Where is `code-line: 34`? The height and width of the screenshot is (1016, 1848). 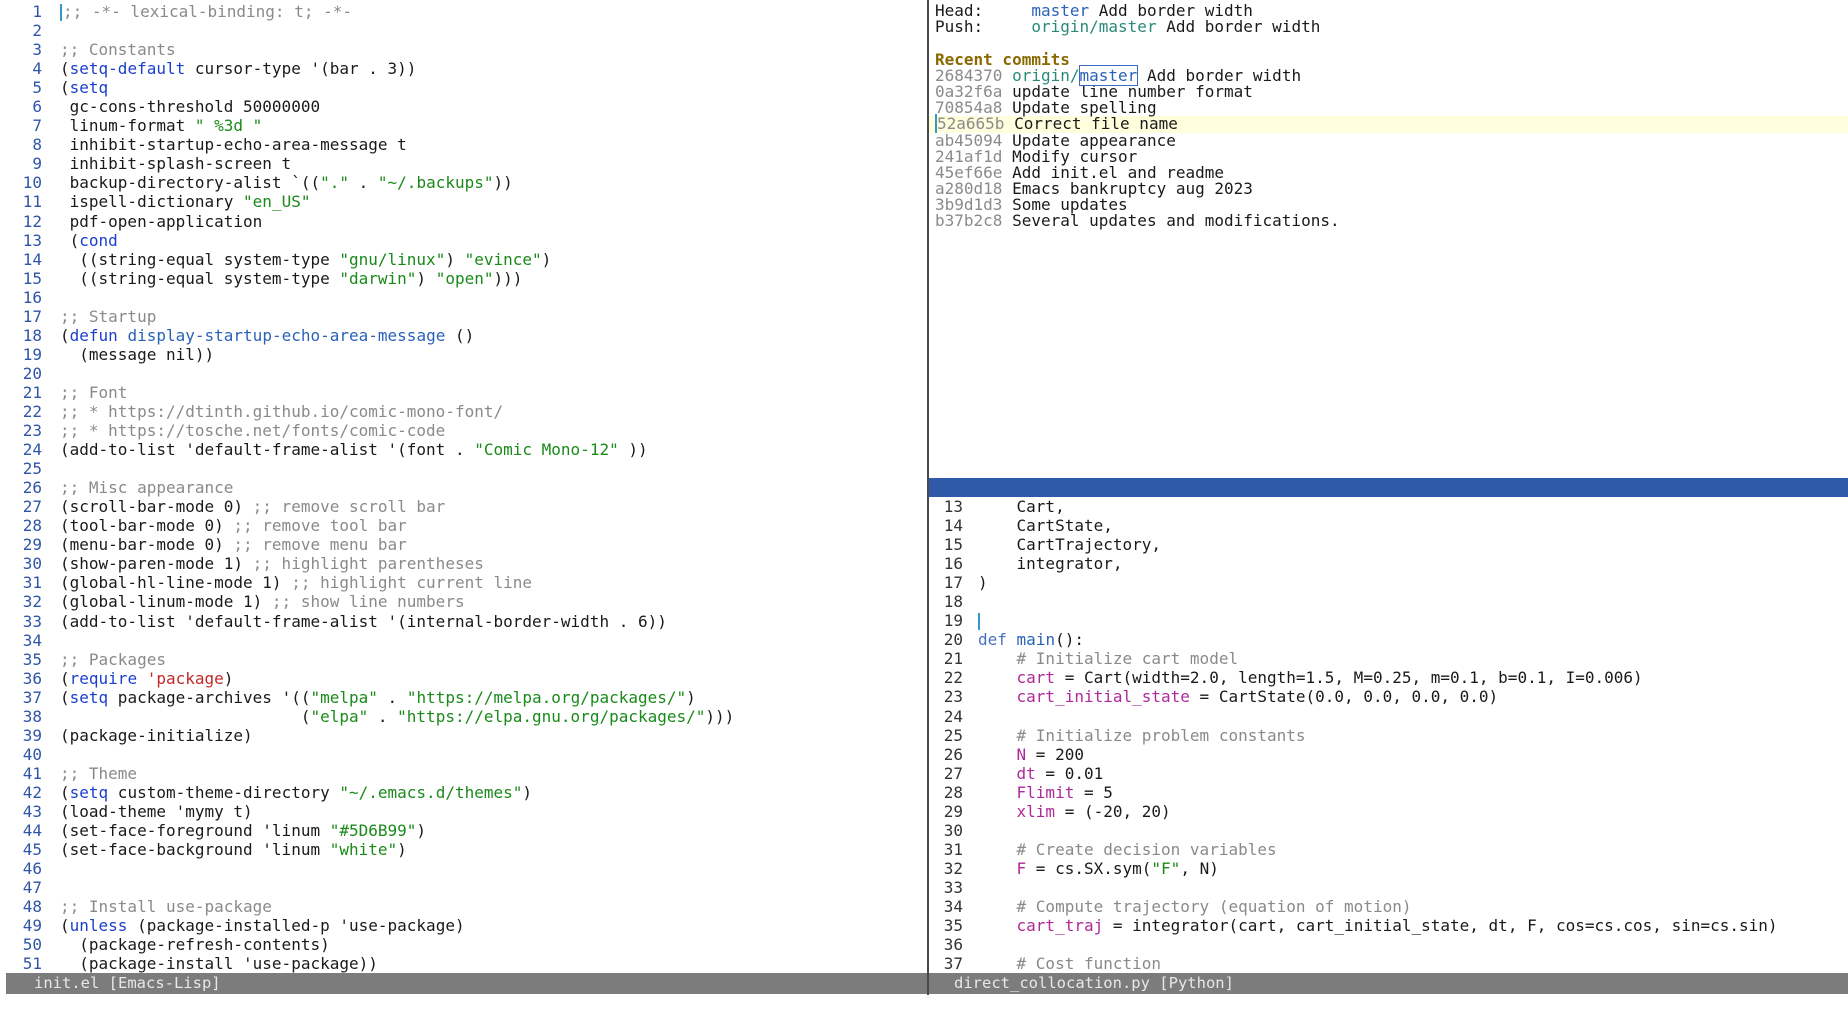 code-line: 34 is located at coordinates (463, 640).